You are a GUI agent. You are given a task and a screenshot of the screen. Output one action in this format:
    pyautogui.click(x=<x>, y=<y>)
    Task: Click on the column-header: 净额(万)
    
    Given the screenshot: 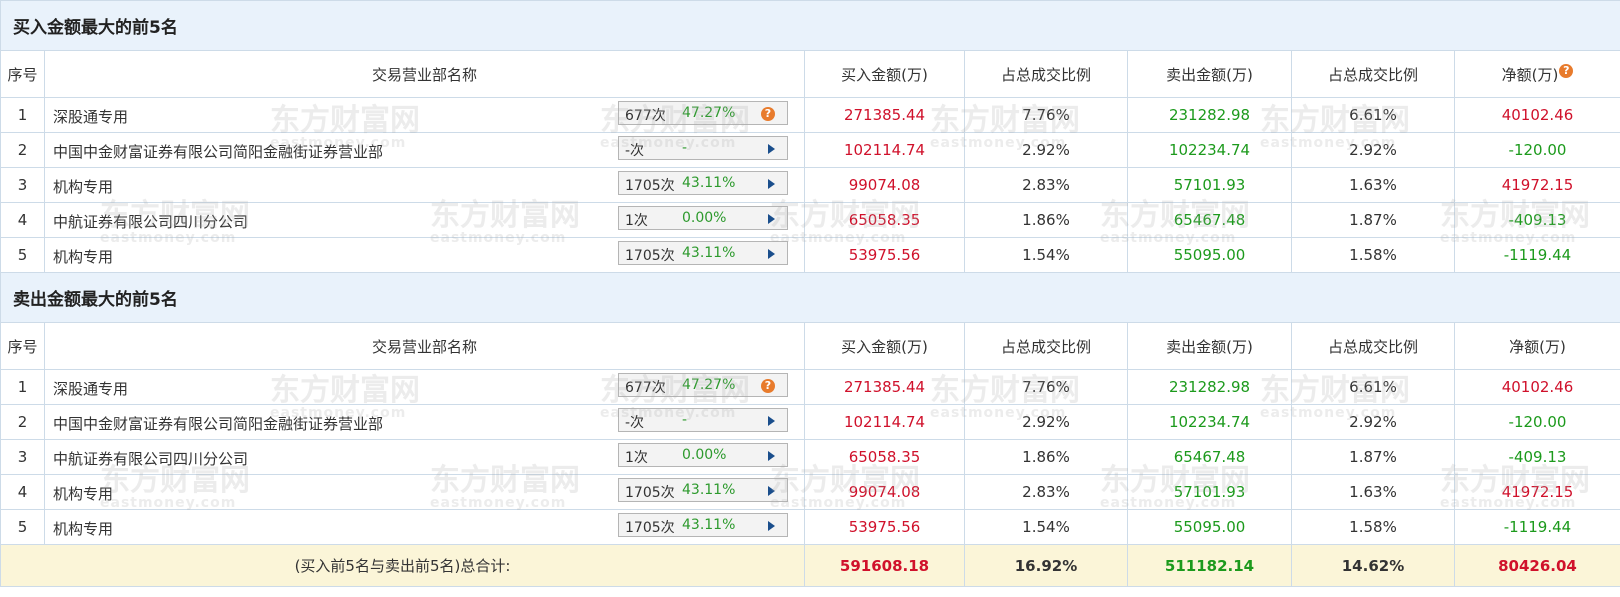 What is the action you would take?
    pyautogui.click(x=1537, y=346)
    